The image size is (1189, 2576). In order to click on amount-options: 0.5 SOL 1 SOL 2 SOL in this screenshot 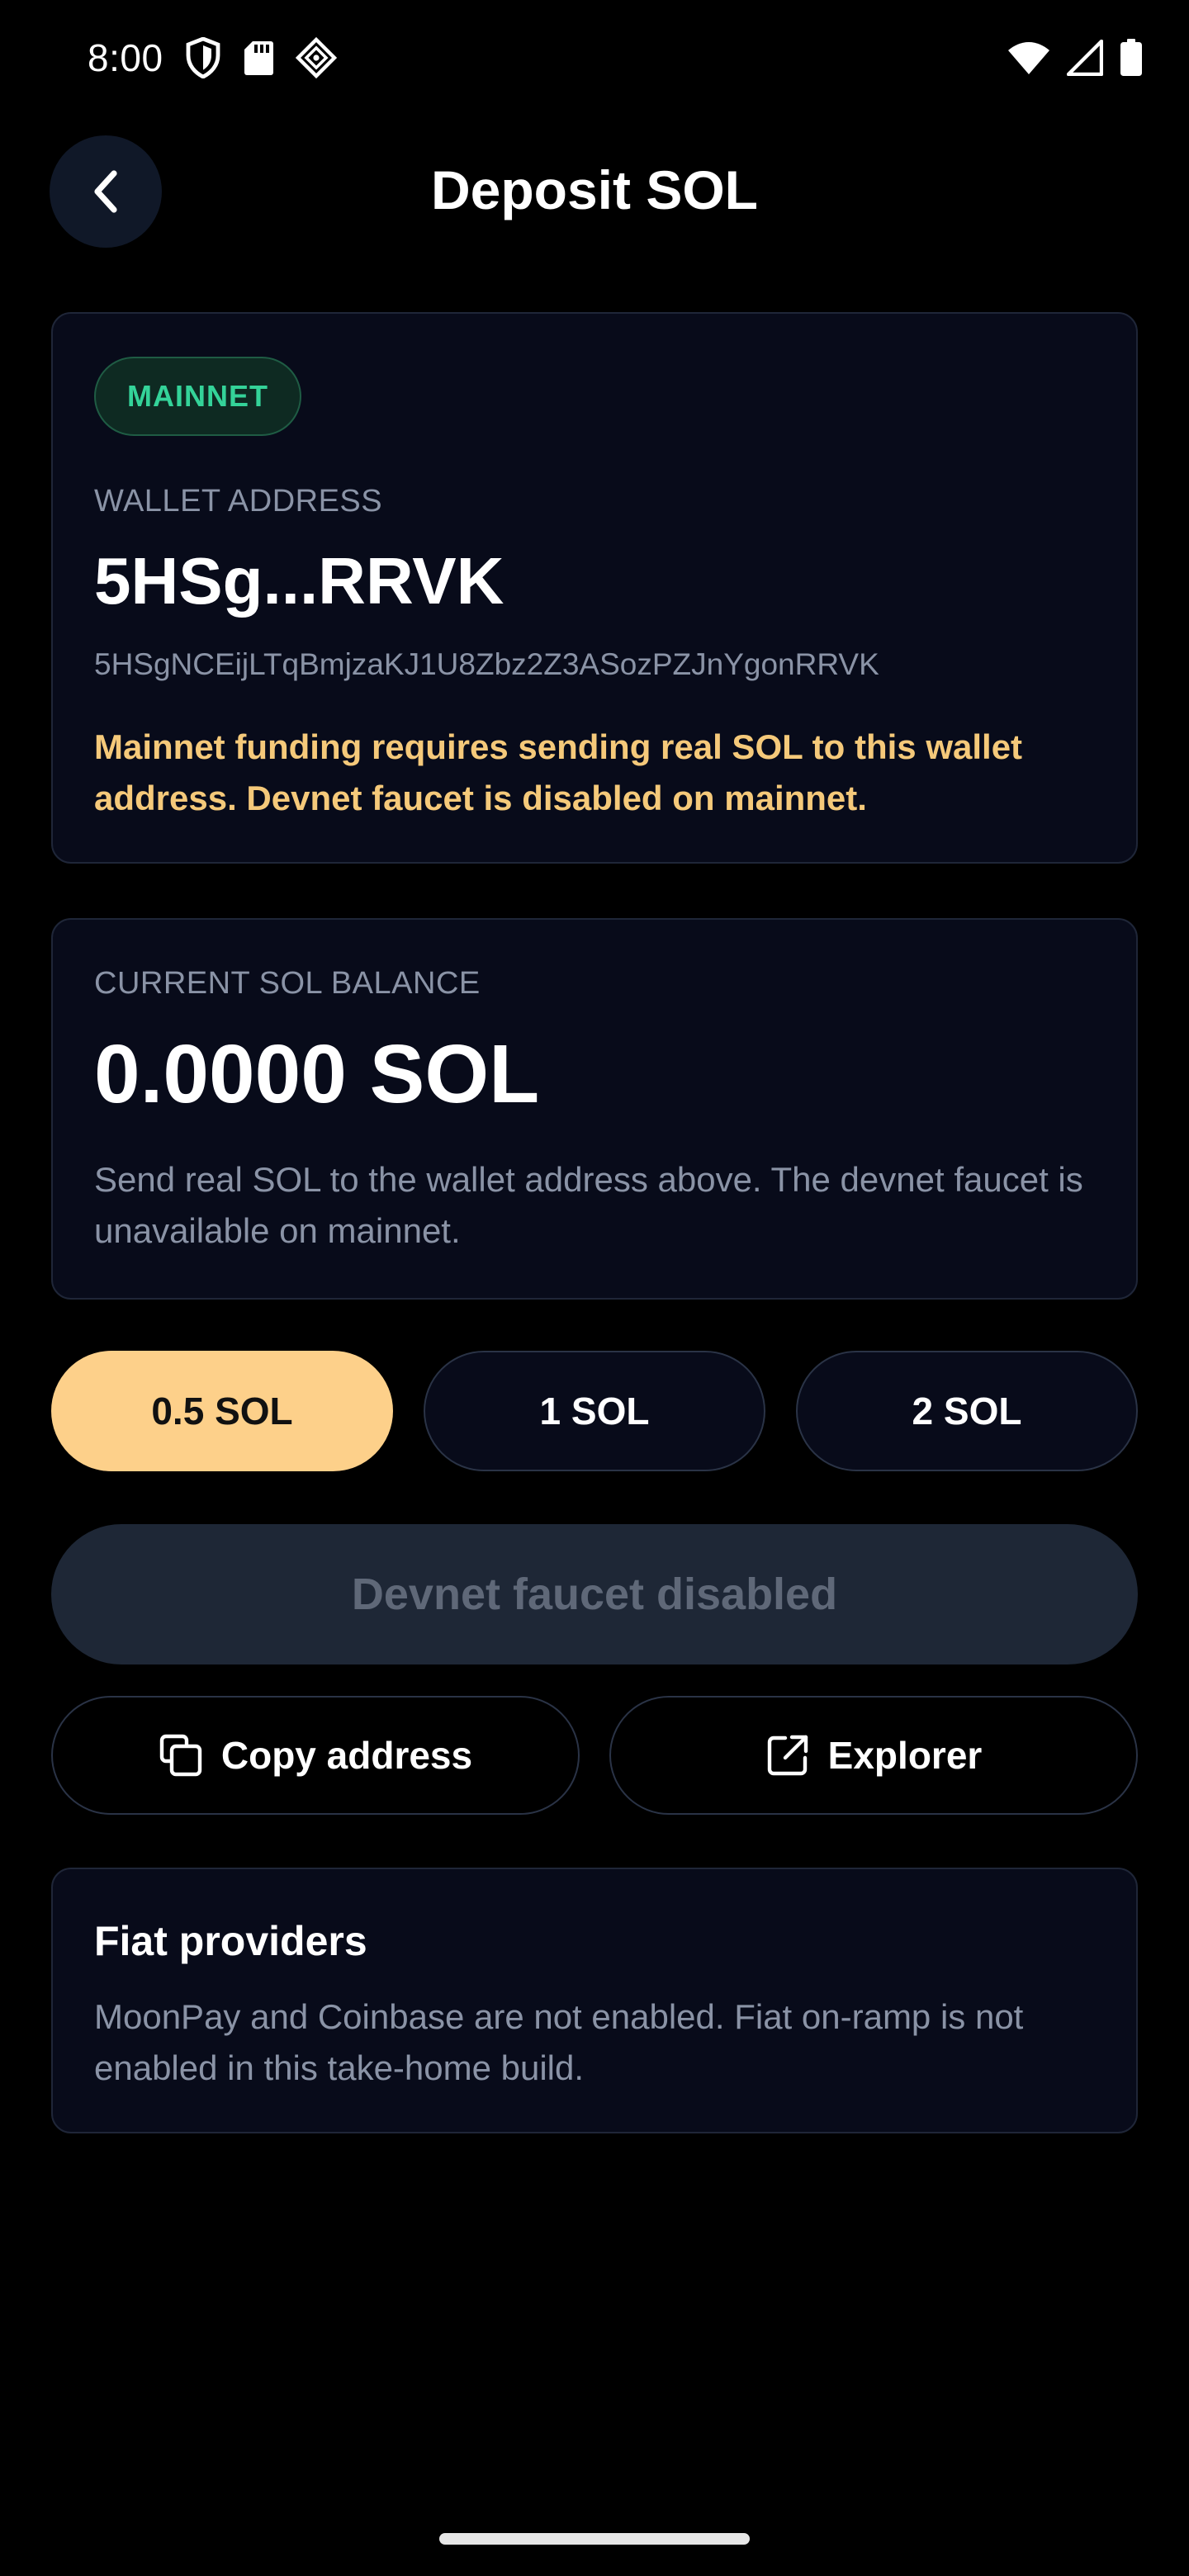, I will do `click(594, 1411)`.